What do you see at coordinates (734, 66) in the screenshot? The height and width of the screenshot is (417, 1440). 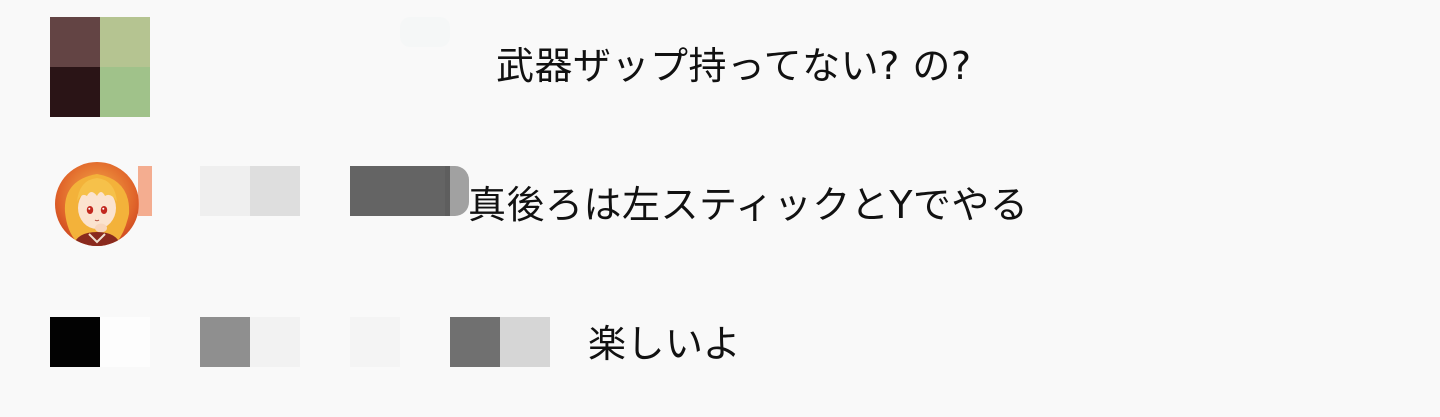 I see `message-text: 武器ザップ持ってない? の?` at bounding box center [734, 66].